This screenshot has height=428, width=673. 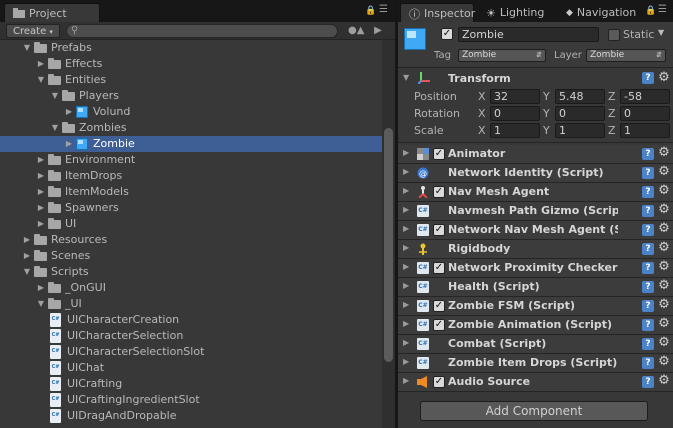 What do you see at coordinates (661, 32) in the screenshot?
I see `static-dropdown-icon: ▼` at bounding box center [661, 32].